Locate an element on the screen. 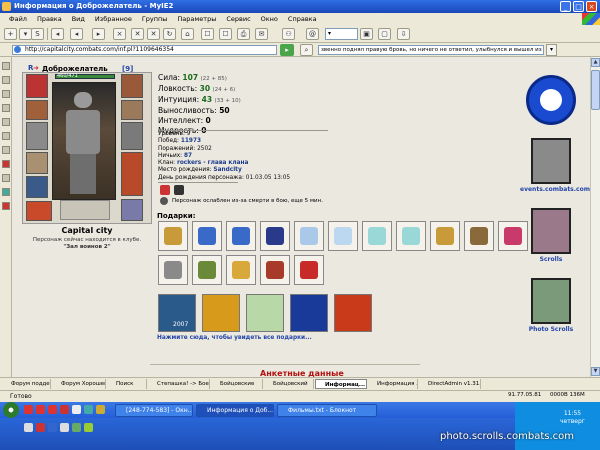 The width and height of the screenshot is (600, 450). scroll-up-button: ▲ is located at coordinates (595, 62).